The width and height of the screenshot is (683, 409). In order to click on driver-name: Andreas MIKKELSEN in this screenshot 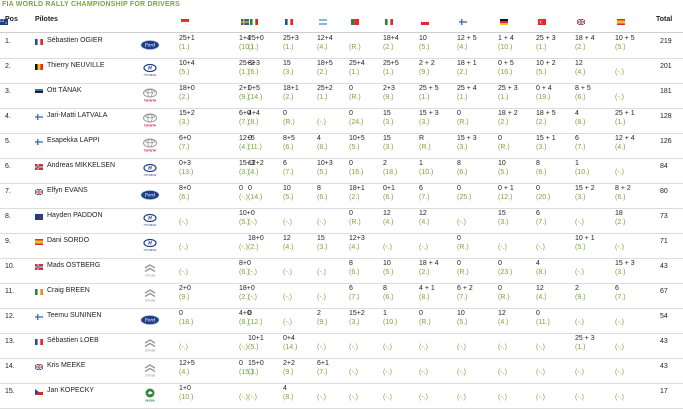, I will do `click(81, 165)`.